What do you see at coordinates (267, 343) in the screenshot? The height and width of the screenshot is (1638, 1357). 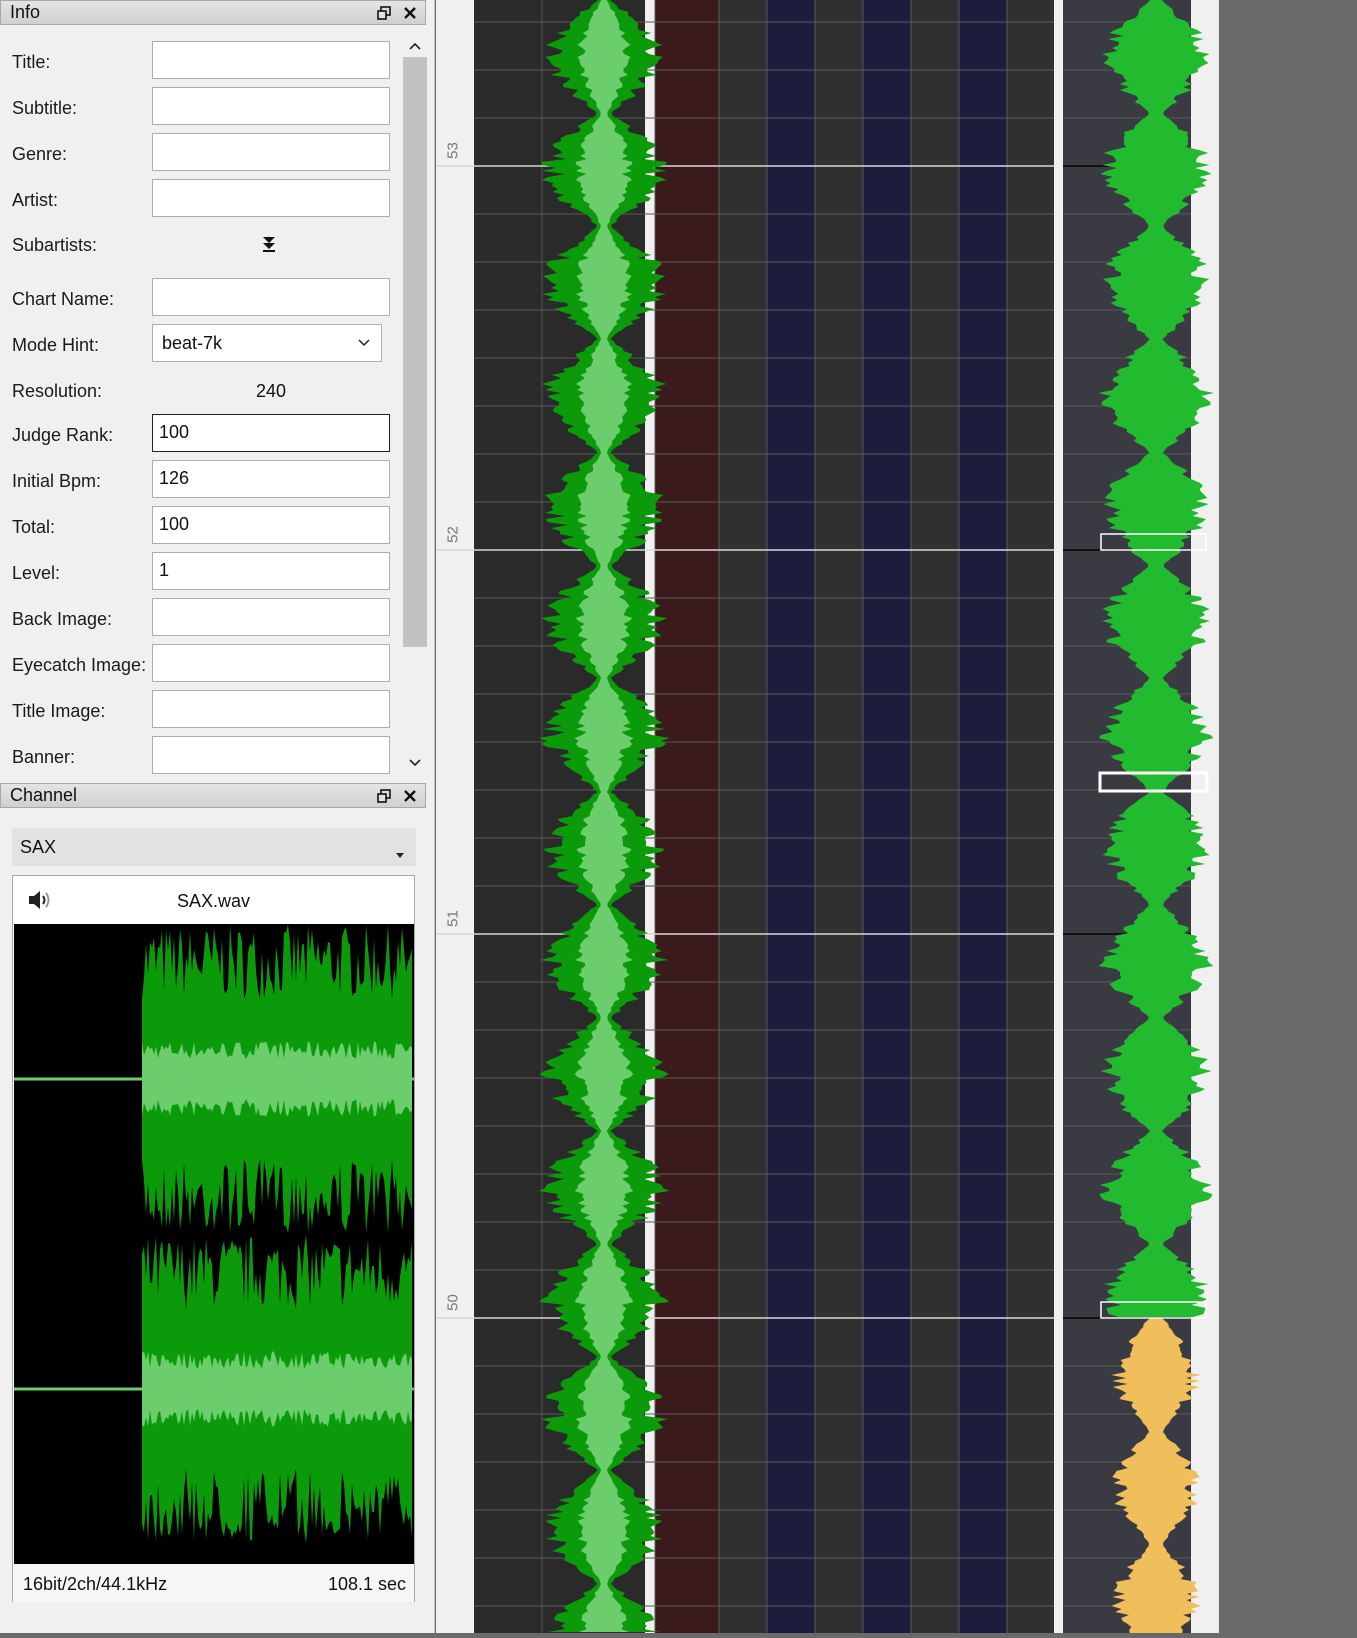 I see `mode-hint-select: beat-7k` at bounding box center [267, 343].